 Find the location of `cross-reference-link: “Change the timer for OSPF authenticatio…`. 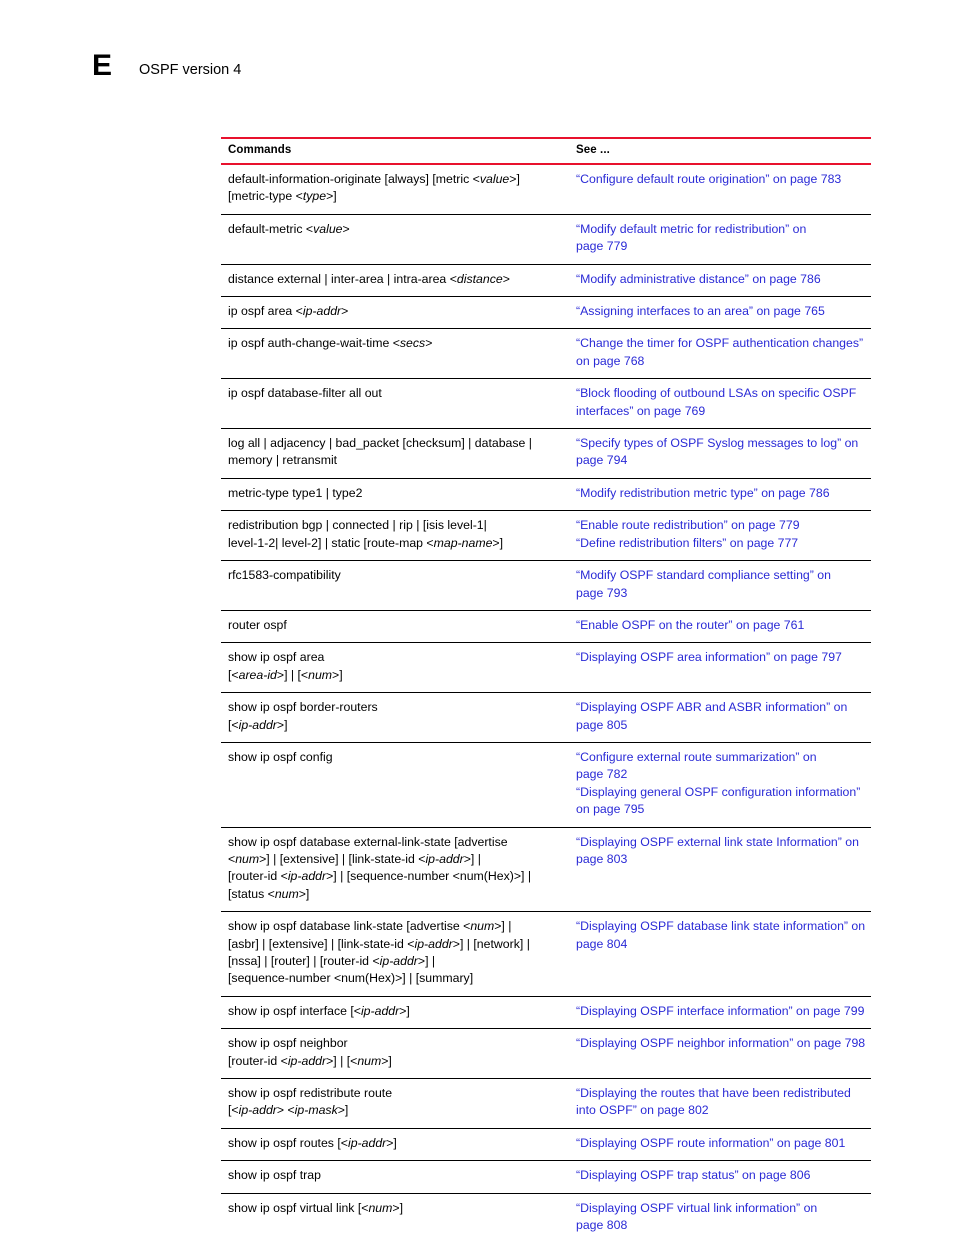

cross-reference-link: “Change the timer for OSPF authenticatio… is located at coordinates (722, 352).